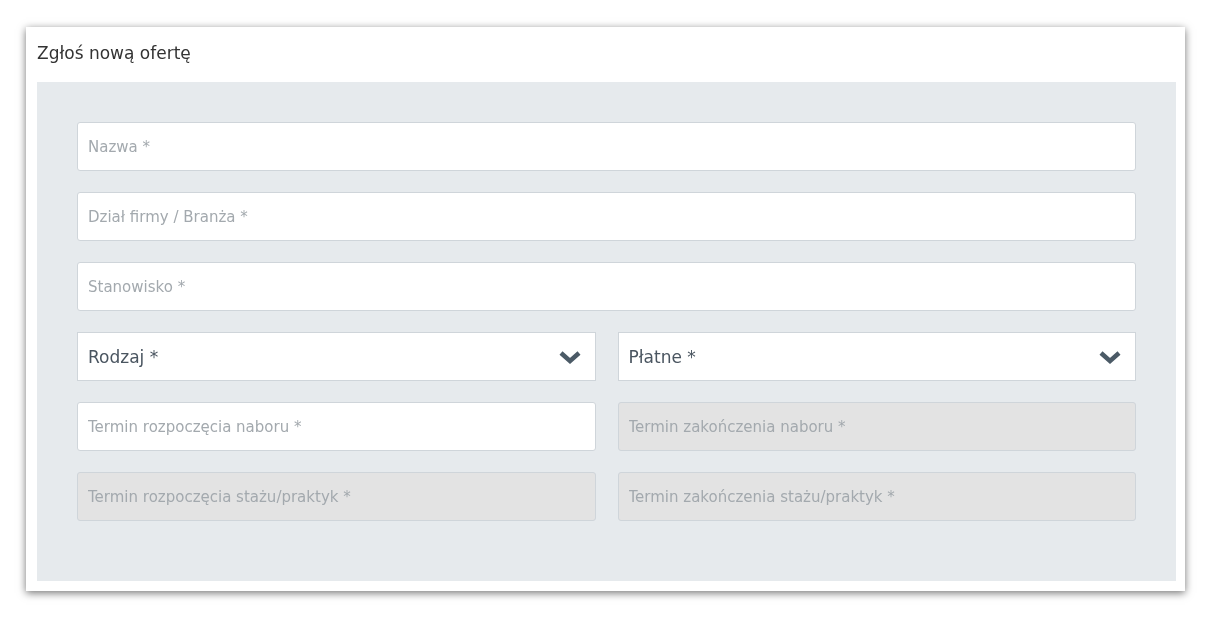 This screenshot has height=618, width=1211. What do you see at coordinates (606, 216) in the screenshot?
I see `text-input-field: Dział firmy / Branża *` at bounding box center [606, 216].